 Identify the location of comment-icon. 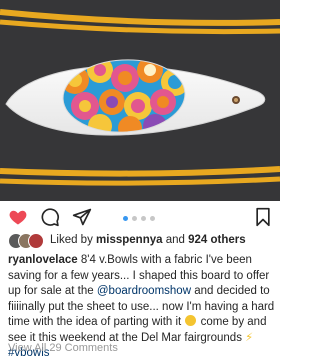
(50, 217).